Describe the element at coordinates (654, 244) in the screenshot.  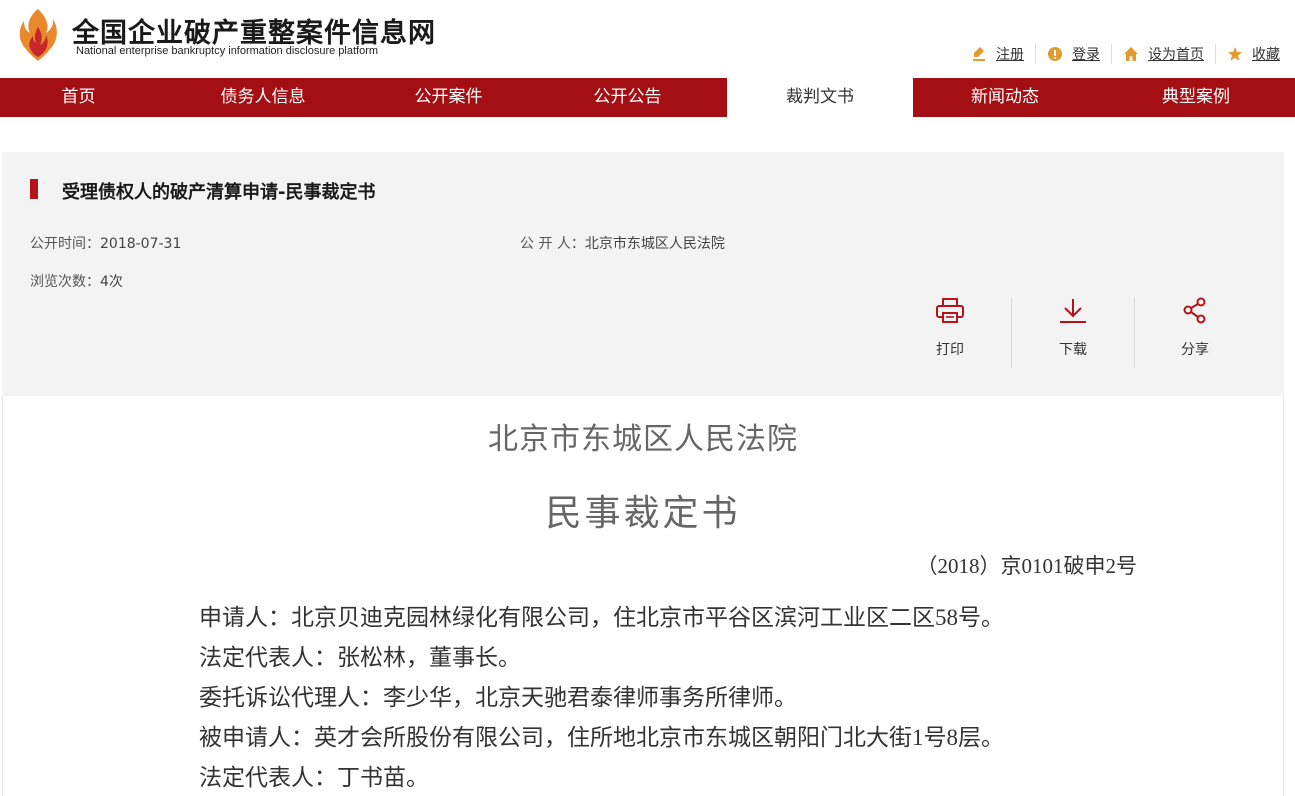
I see `publisher-value: 北京市东城区人民法院` at that location.